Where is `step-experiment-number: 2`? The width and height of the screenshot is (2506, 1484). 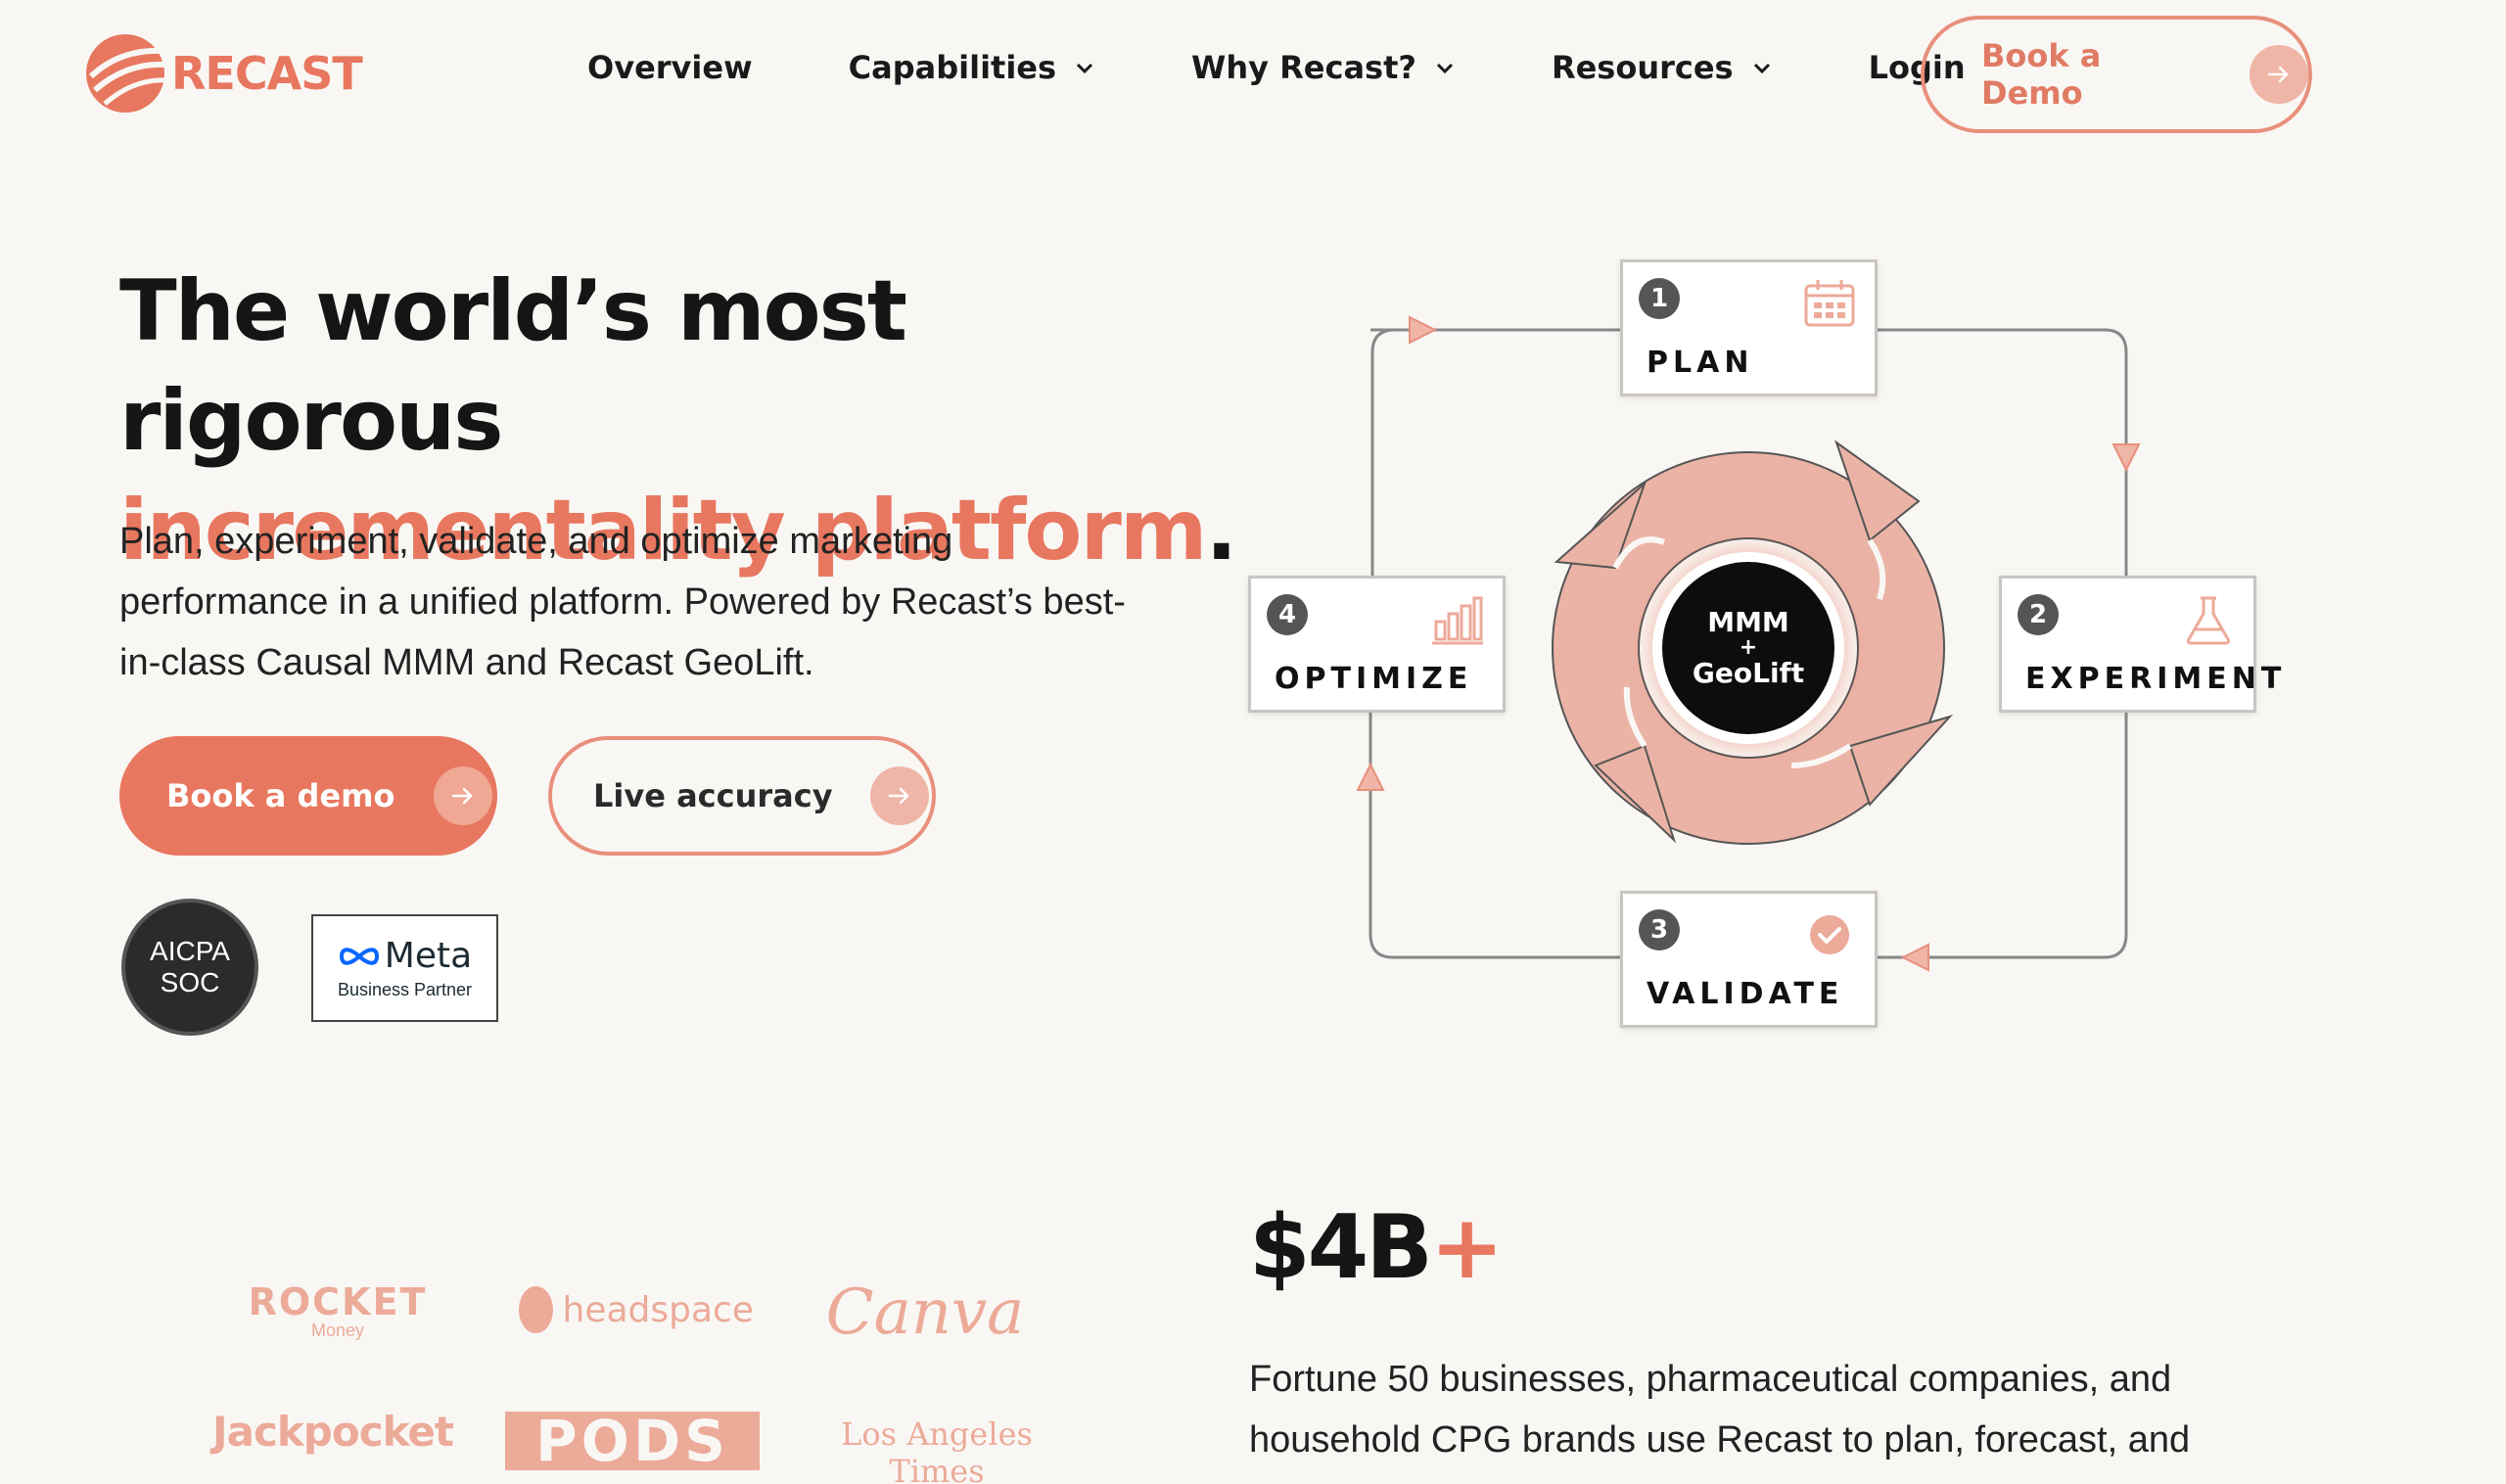 step-experiment-number: 2 is located at coordinates (2038, 614).